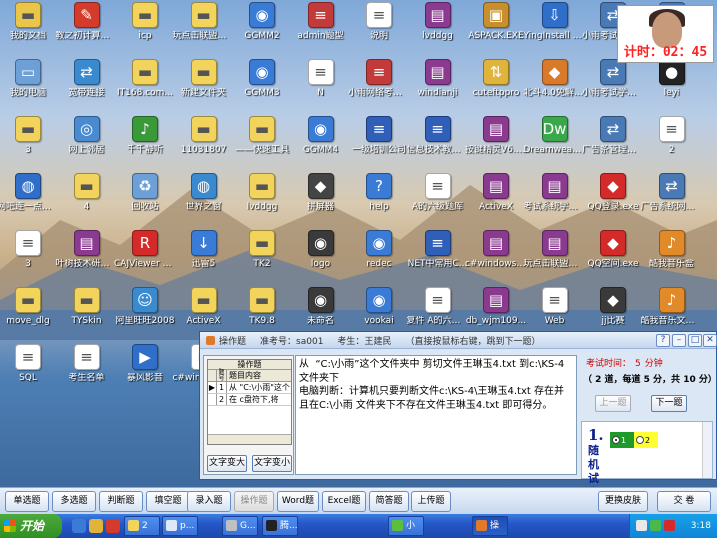 The width and height of the screenshot is (717, 538). What do you see at coordinates (496, 88) in the screenshot?
I see `desktop-icon: ⇅ cuteftppro` at bounding box center [496, 88].